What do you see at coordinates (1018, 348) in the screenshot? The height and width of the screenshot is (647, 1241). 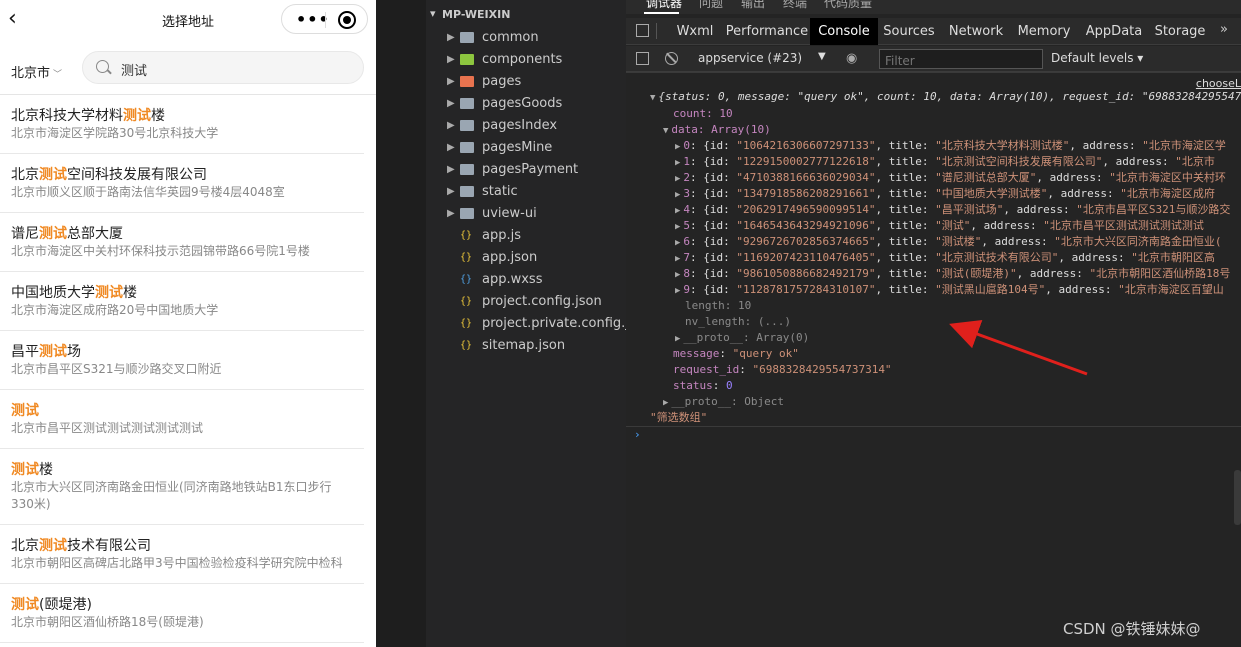 I see `annotation-arrow` at bounding box center [1018, 348].